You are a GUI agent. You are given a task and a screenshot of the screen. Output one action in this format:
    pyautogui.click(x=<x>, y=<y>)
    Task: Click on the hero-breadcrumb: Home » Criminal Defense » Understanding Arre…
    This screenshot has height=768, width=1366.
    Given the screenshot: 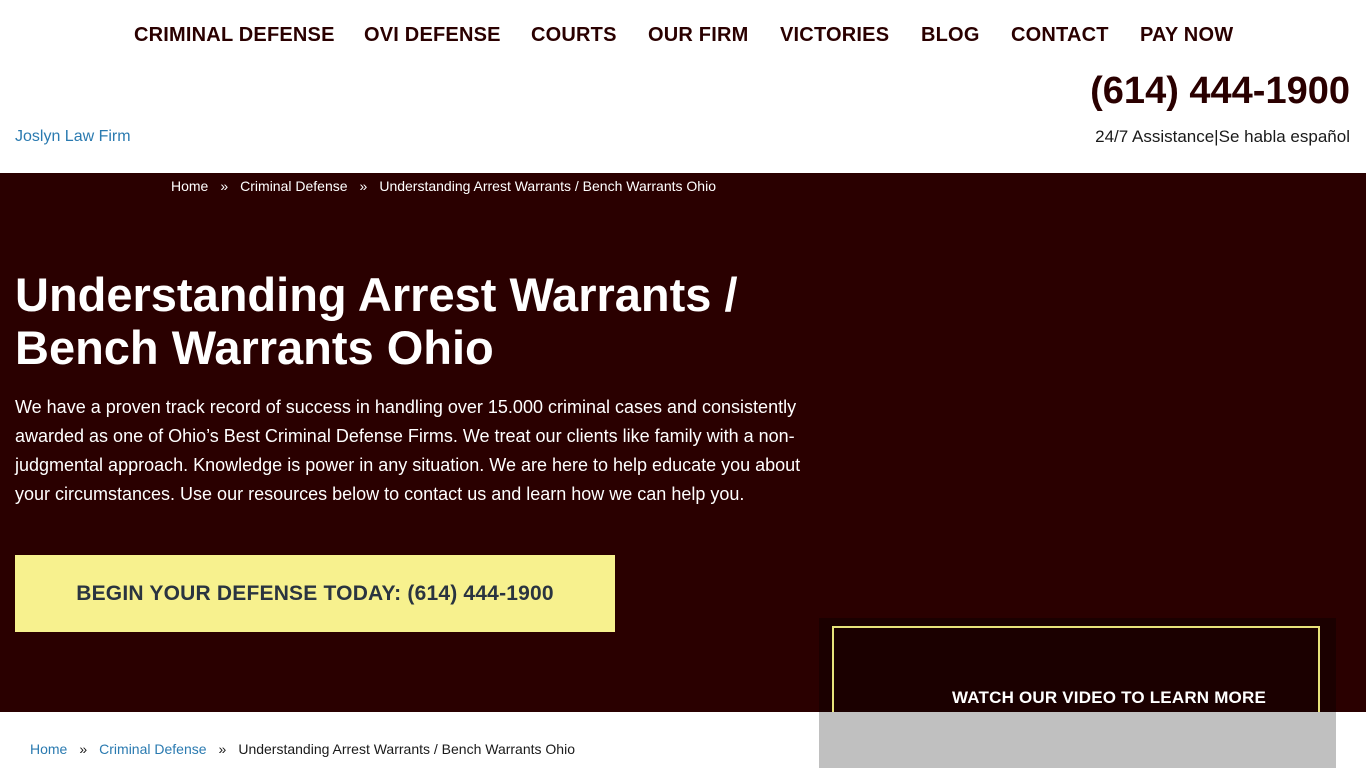 What is the action you would take?
    pyautogui.click(x=443, y=186)
    